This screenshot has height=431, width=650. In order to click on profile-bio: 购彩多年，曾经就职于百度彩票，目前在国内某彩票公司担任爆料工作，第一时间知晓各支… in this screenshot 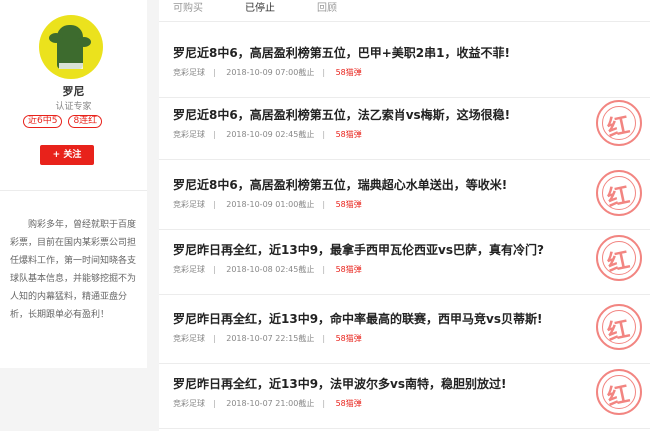, I will do `click(73, 270)`.